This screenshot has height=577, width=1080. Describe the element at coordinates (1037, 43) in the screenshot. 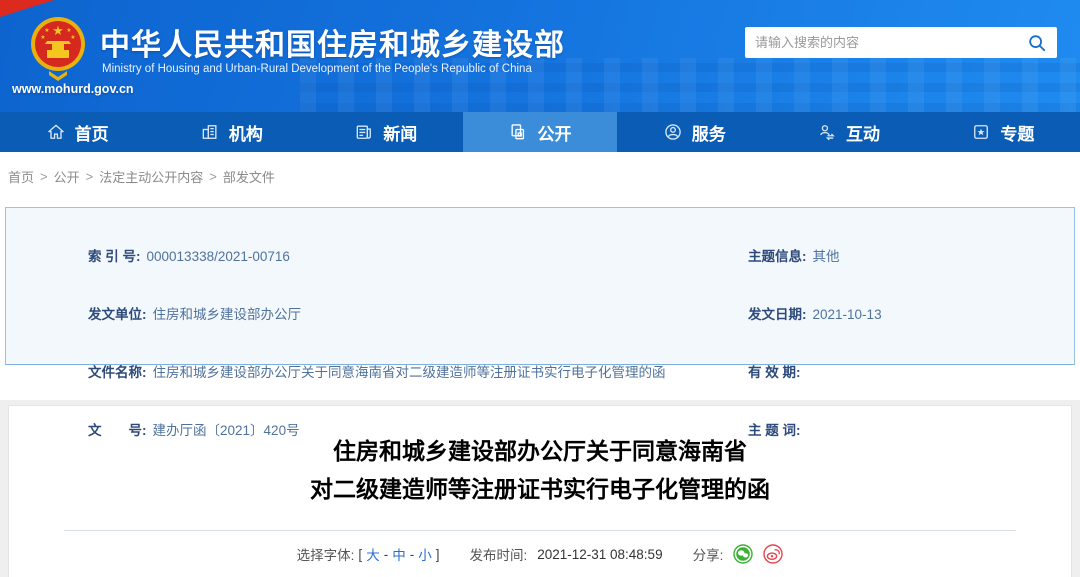

I see `search-icon` at that location.